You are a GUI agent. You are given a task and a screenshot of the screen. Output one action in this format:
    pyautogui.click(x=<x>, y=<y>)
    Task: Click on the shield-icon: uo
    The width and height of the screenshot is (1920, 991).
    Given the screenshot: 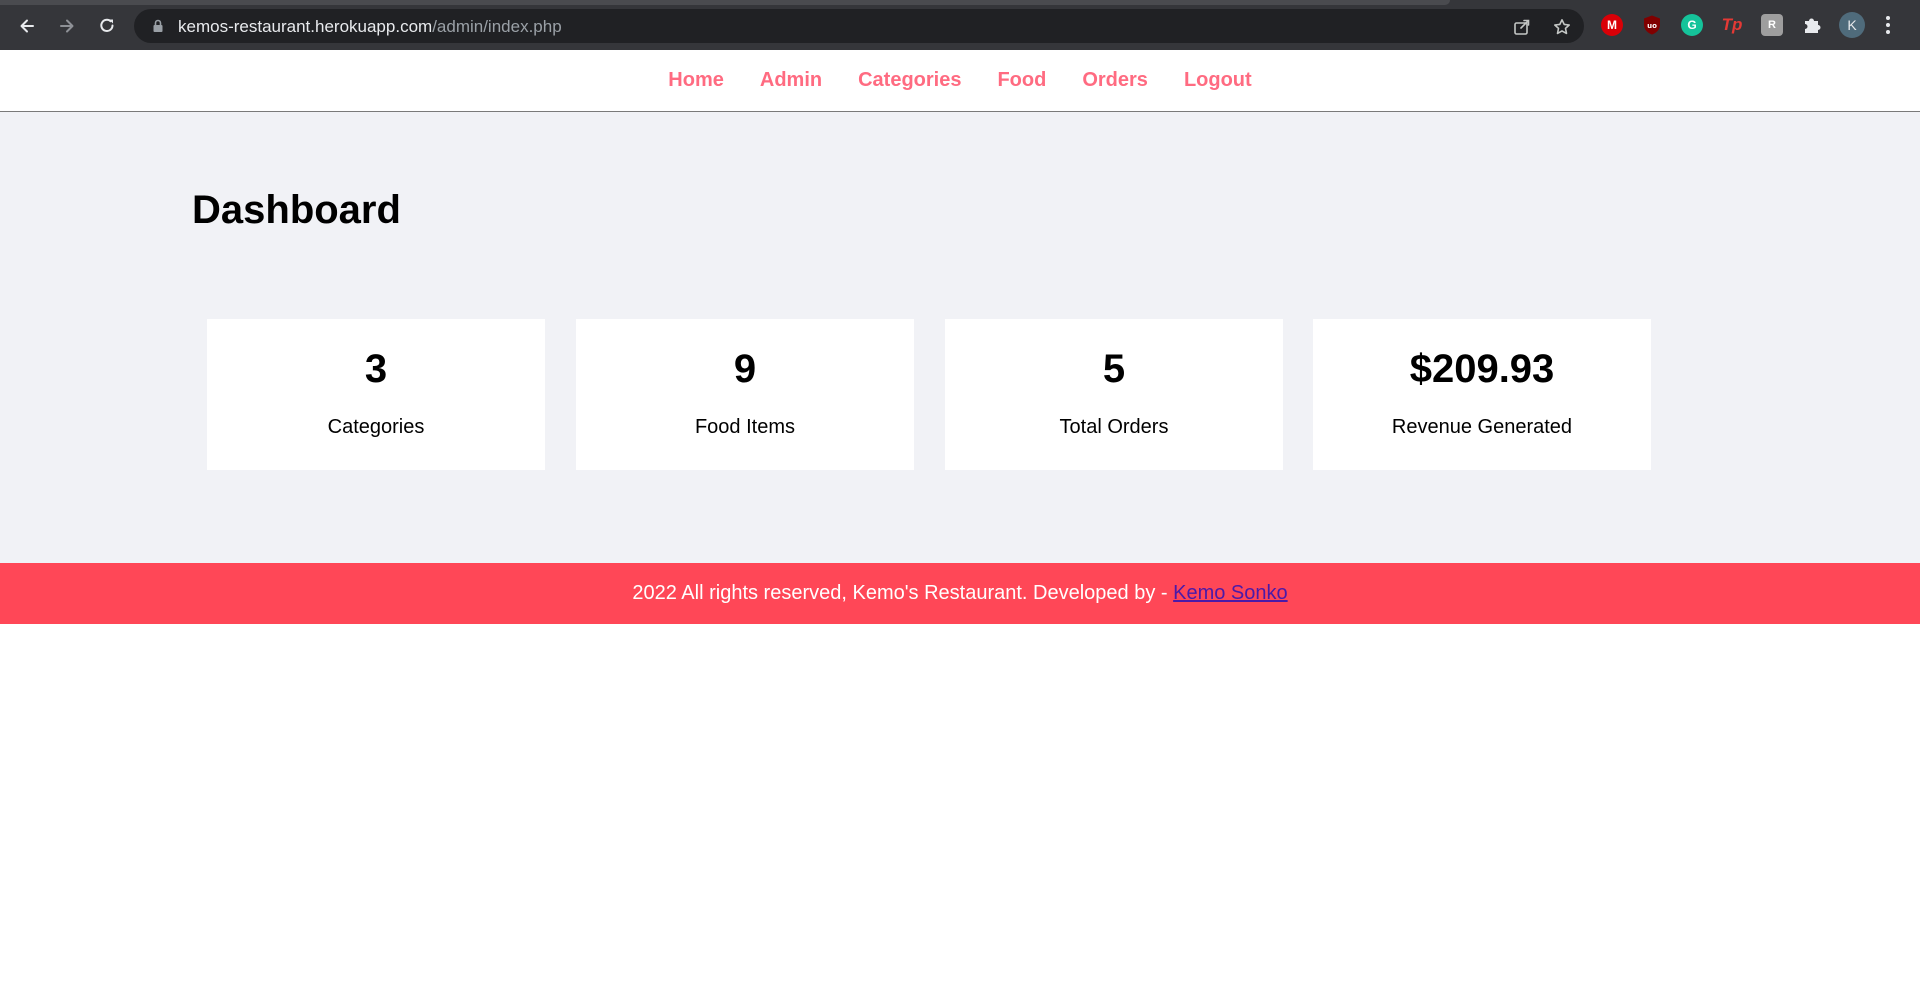 What is the action you would take?
    pyautogui.click(x=1652, y=25)
    